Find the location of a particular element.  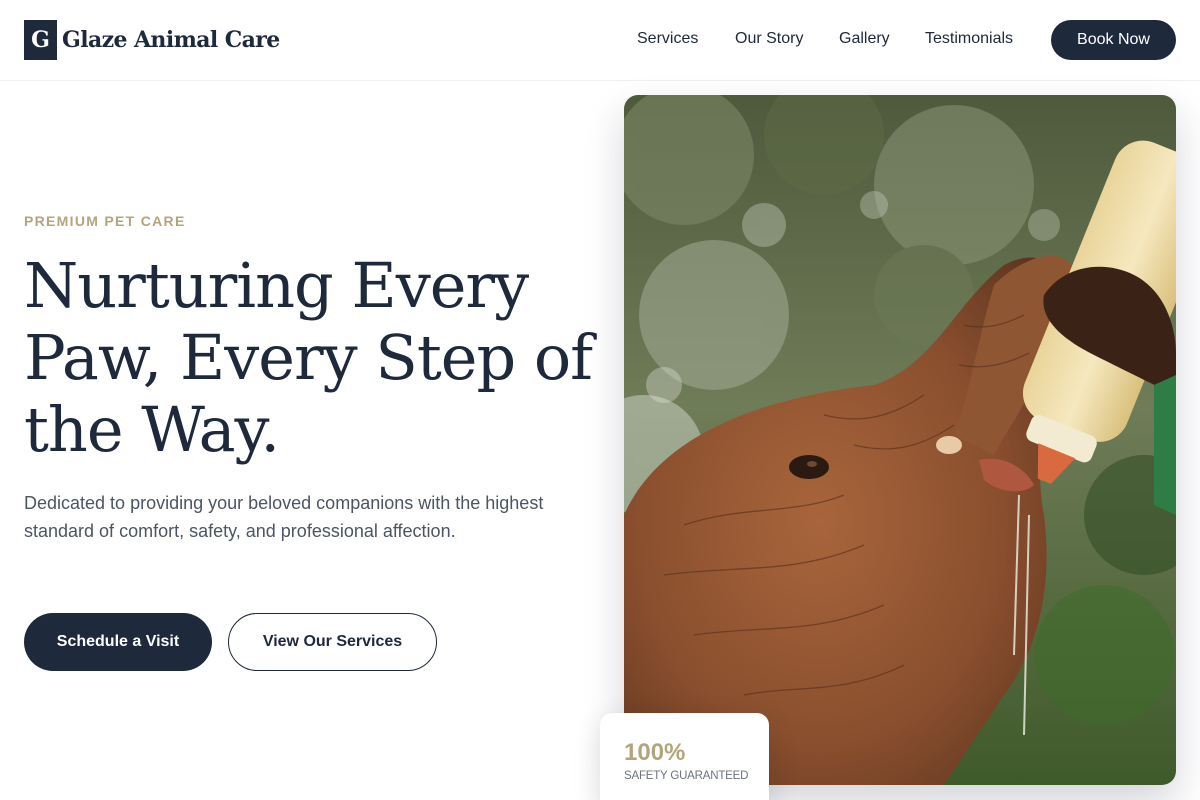

stat-value: 100% is located at coordinates (655, 752).